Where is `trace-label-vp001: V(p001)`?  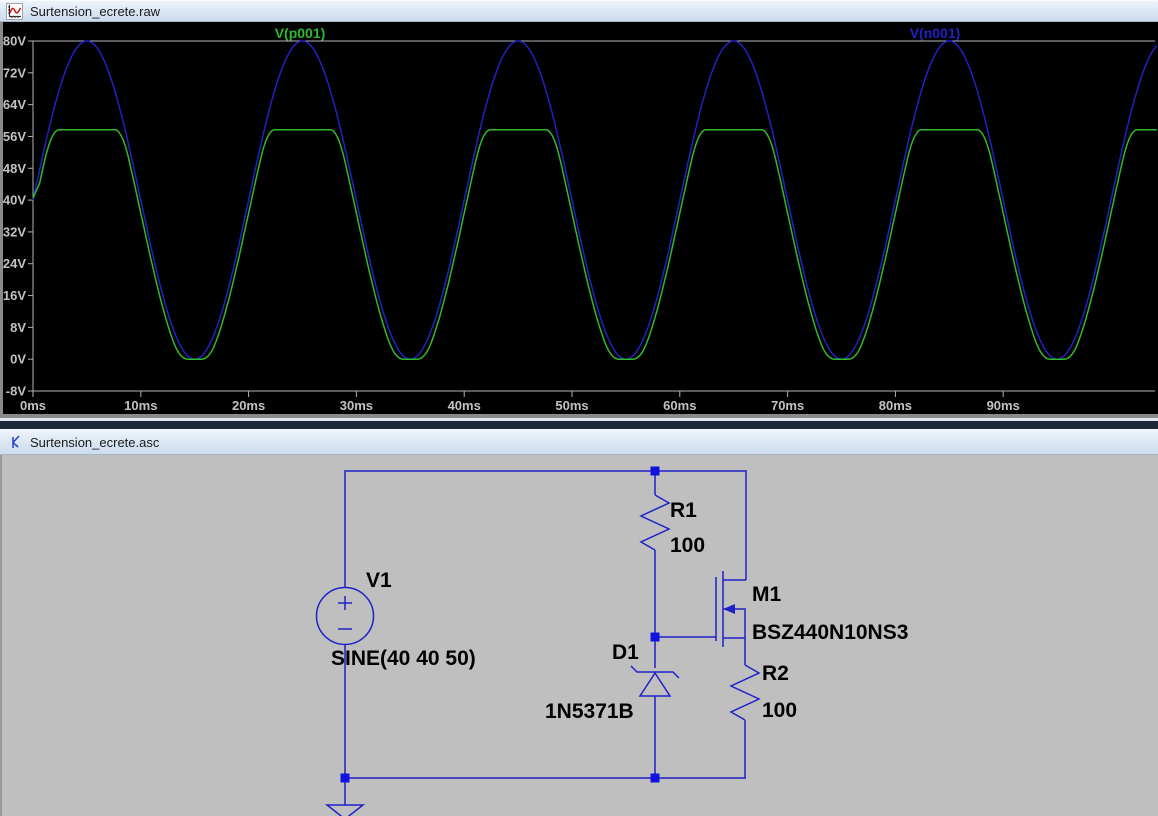 trace-label-vp001: V(p001) is located at coordinates (300, 33).